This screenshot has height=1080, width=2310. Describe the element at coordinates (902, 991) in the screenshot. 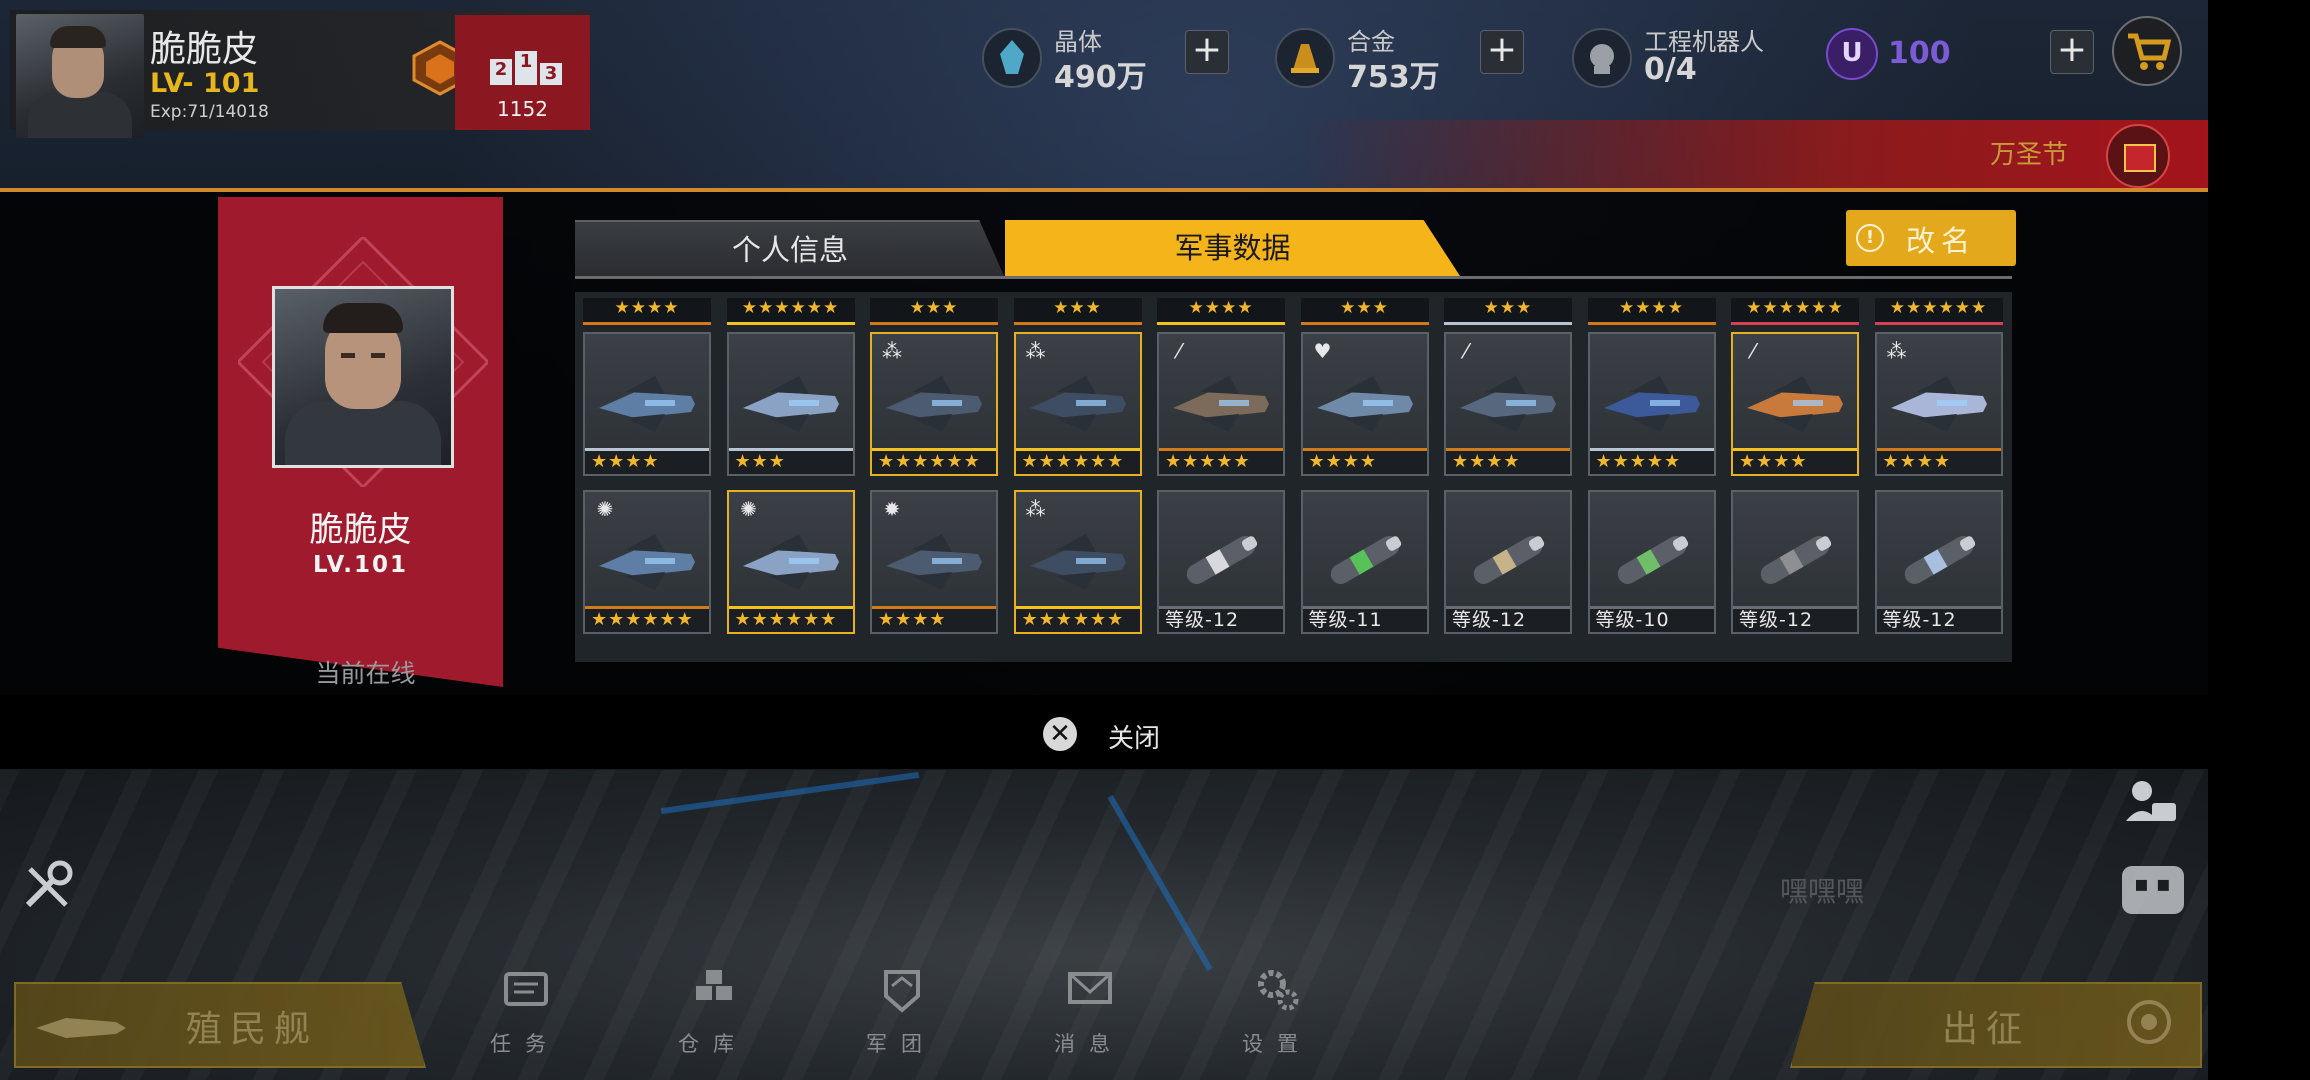

I see `legion-icon` at that location.